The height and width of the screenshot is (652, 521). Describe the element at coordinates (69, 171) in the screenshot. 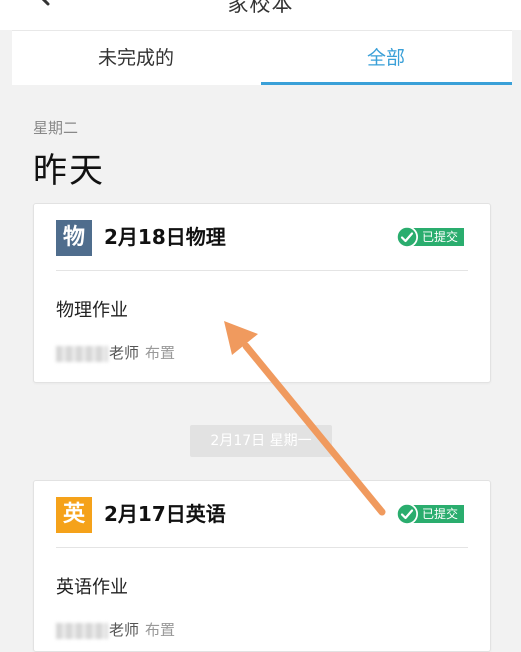

I see `day-heading: 昨天` at that location.